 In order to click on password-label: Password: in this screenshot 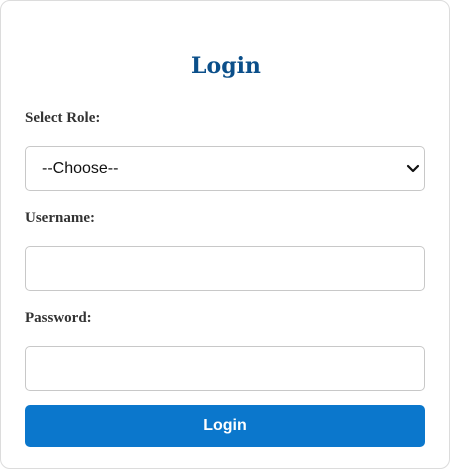, I will do `click(58, 318)`.